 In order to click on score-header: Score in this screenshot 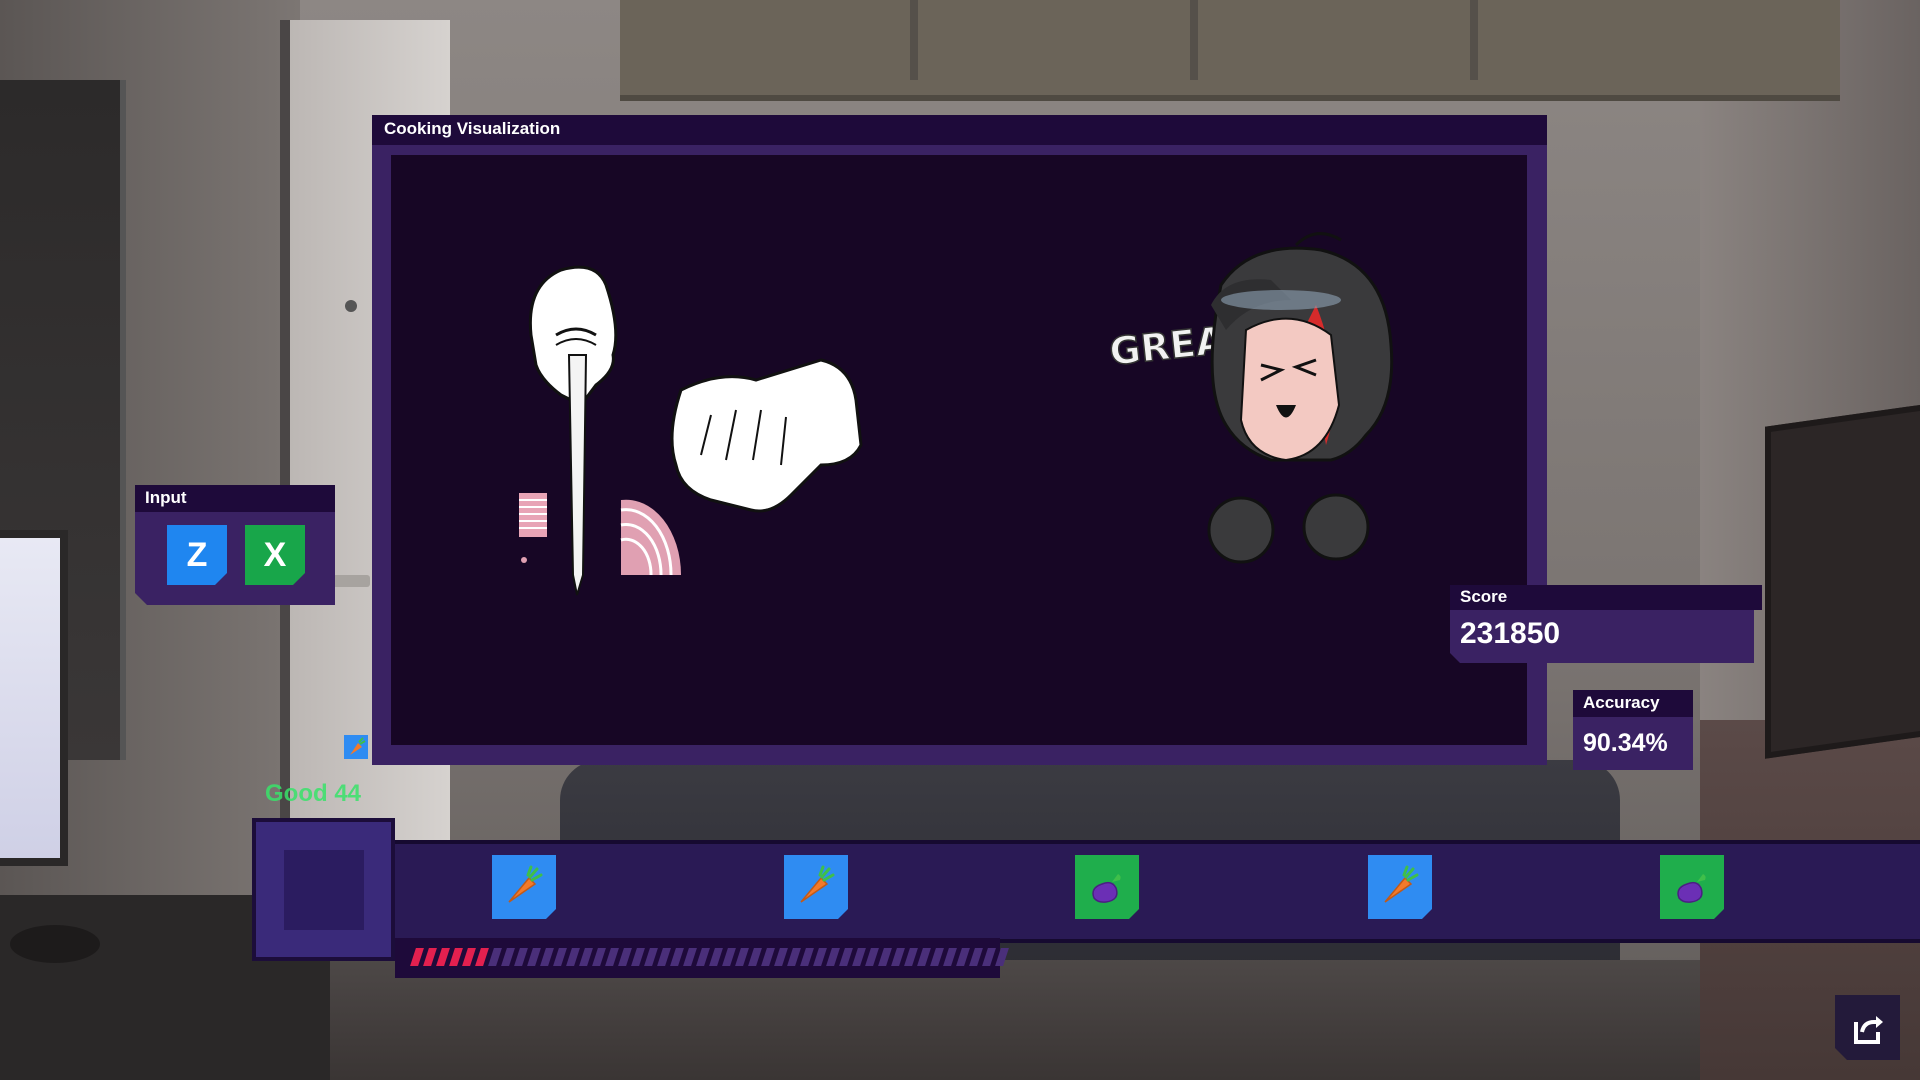, I will do `click(1606, 597)`.